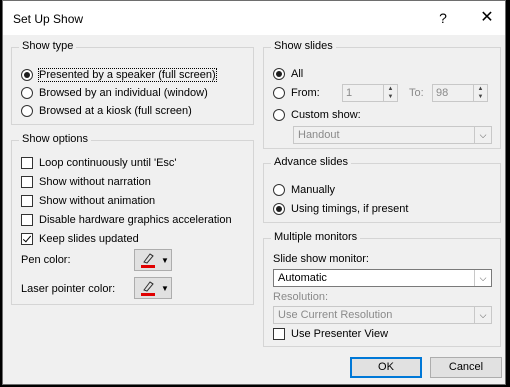 This screenshot has height=387, width=510. I want to click on check-label: Disable hardware graphics acceleration, so click(135, 220).